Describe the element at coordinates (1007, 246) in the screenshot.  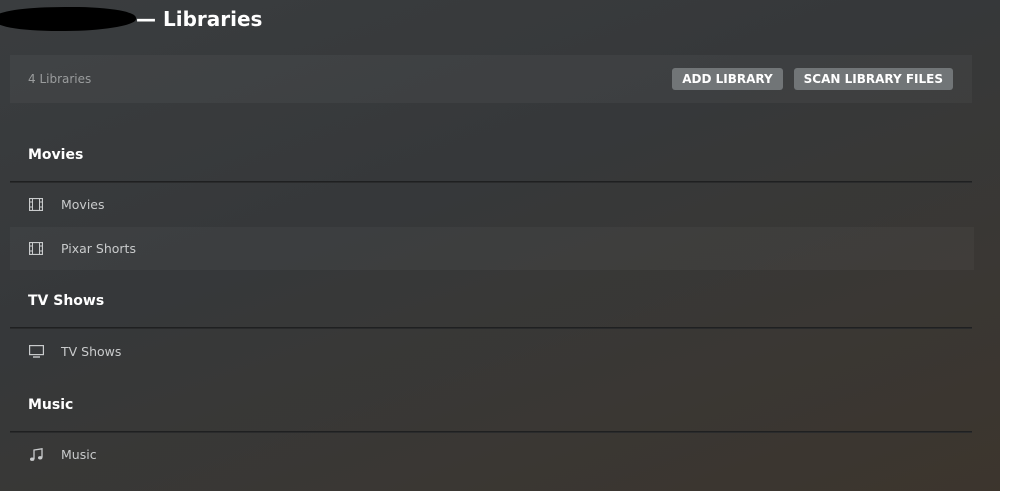
I see `screenshot-border-right` at that location.